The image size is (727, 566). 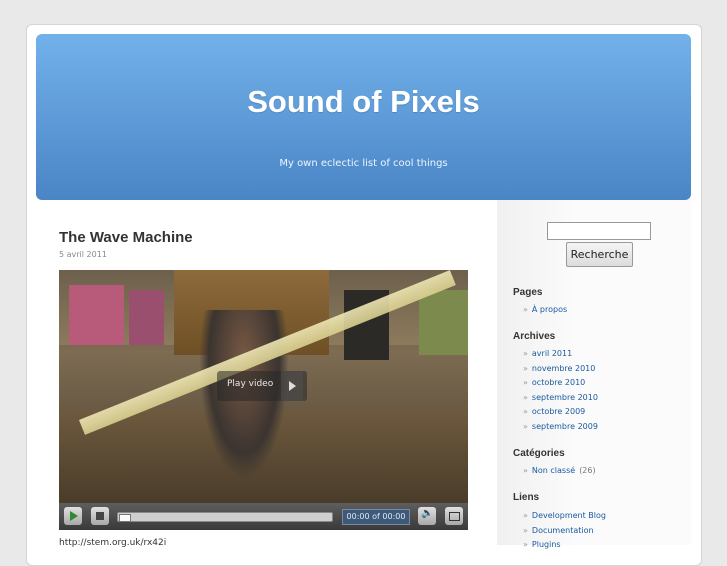 I want to click on archive-item: » septembre 2009, so click(x=560, y=426).